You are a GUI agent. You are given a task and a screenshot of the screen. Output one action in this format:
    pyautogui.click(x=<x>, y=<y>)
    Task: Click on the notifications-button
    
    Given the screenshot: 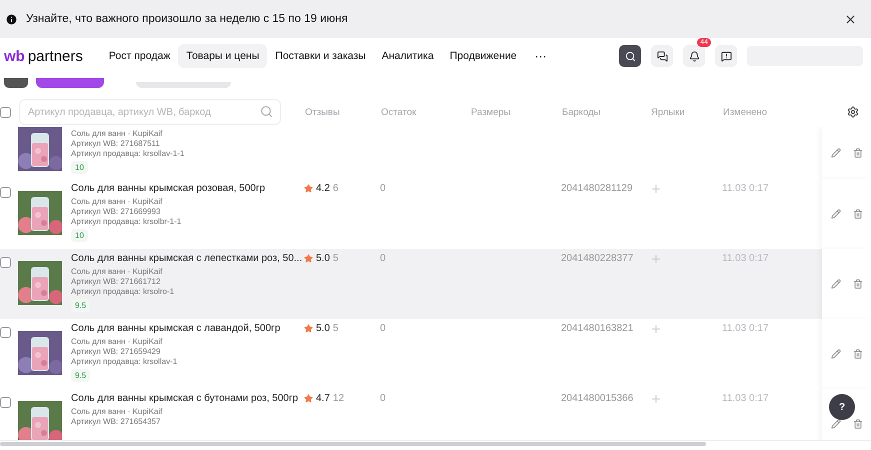 What is the action you would take?
    pyautogui.click(x=694, y=56)
    